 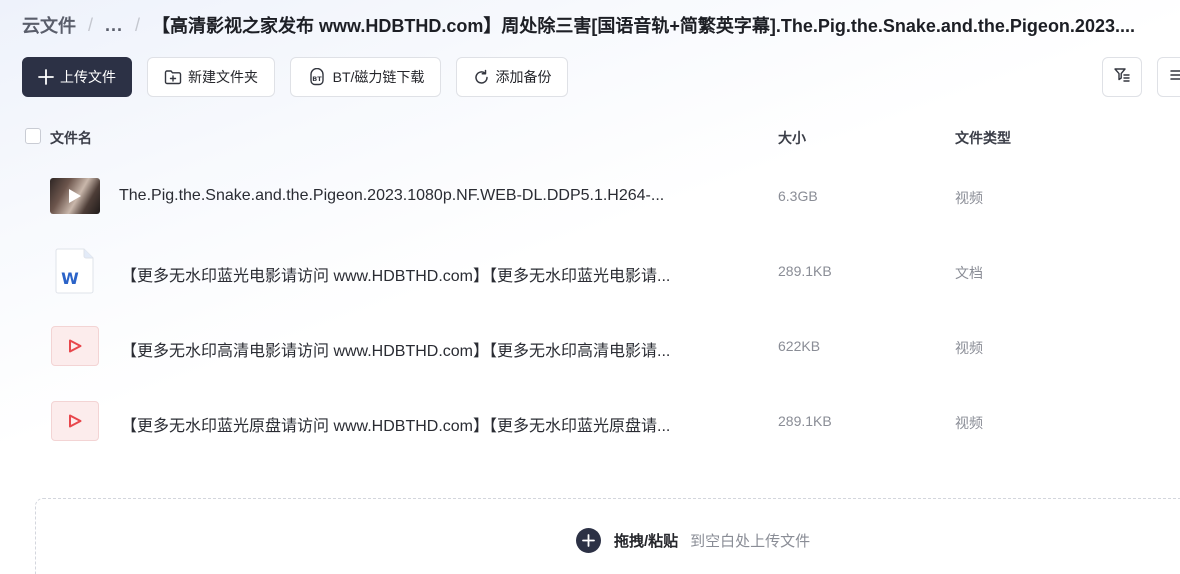 What do you see at coordinates (792, 138) in the screenshot?
I see `column-header-size: 大小` at bounding box center [792, 138].